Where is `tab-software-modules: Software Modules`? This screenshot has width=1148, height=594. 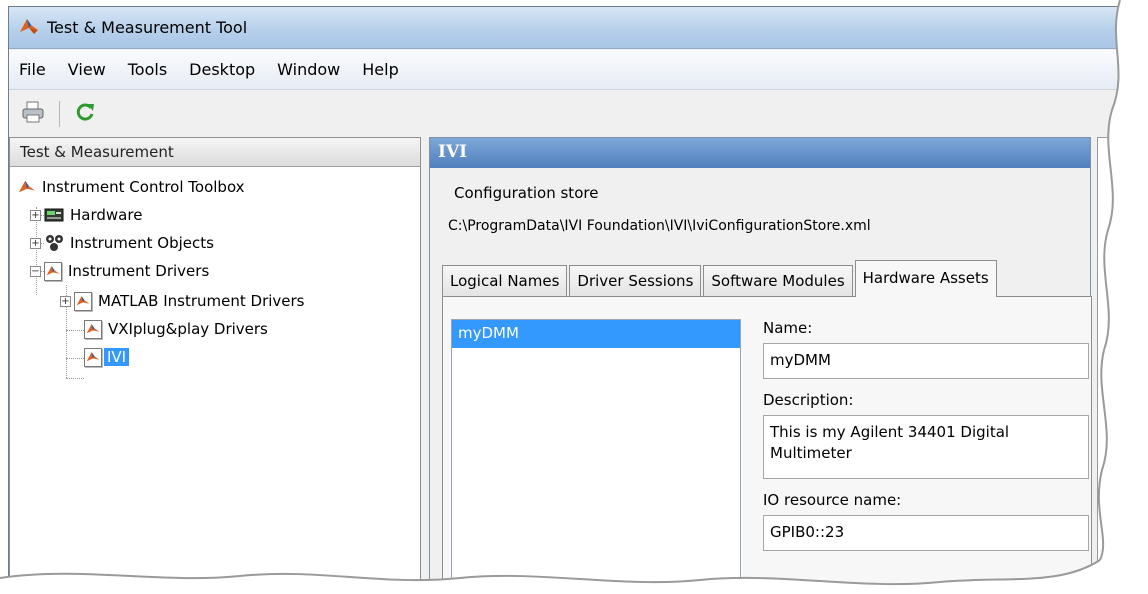 tab-software-modules: Software Modules is located at coordinates (778, 281).